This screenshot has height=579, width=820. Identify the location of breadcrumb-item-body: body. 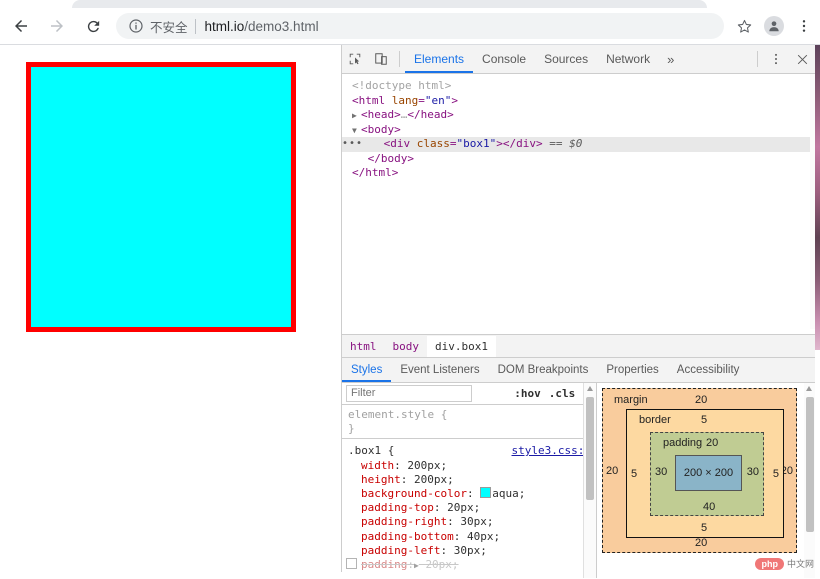
(406, 346).